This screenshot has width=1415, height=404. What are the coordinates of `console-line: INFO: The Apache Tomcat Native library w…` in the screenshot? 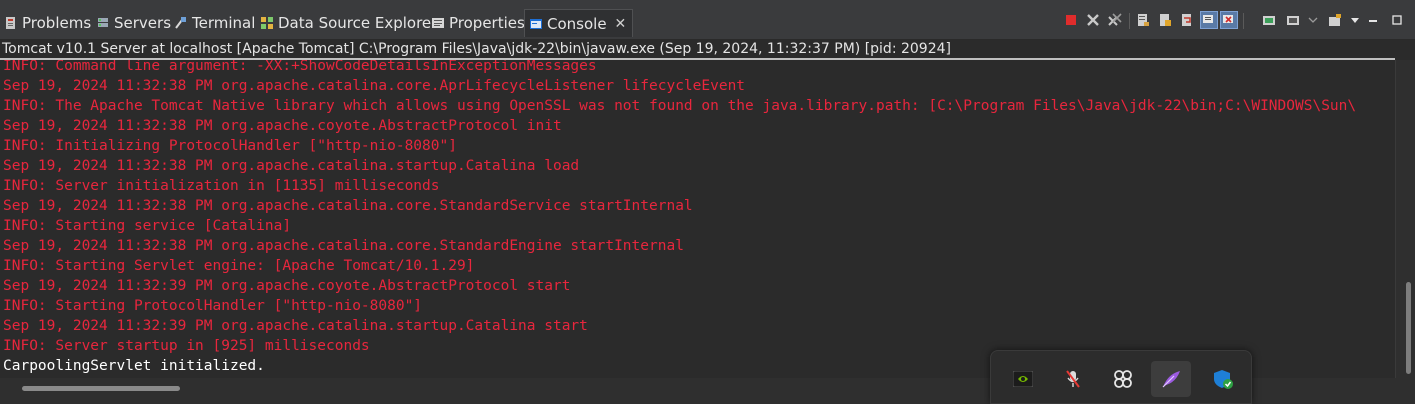 It's located at (680, 106).